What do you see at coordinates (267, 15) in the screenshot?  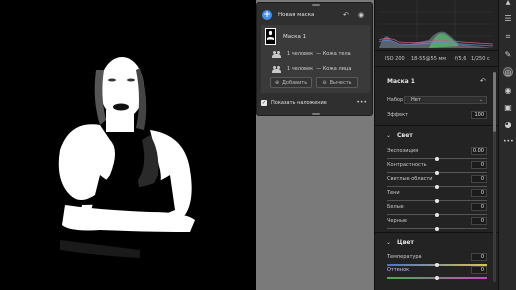 I see `plus-icon: +` at bounding box center [267, 15].